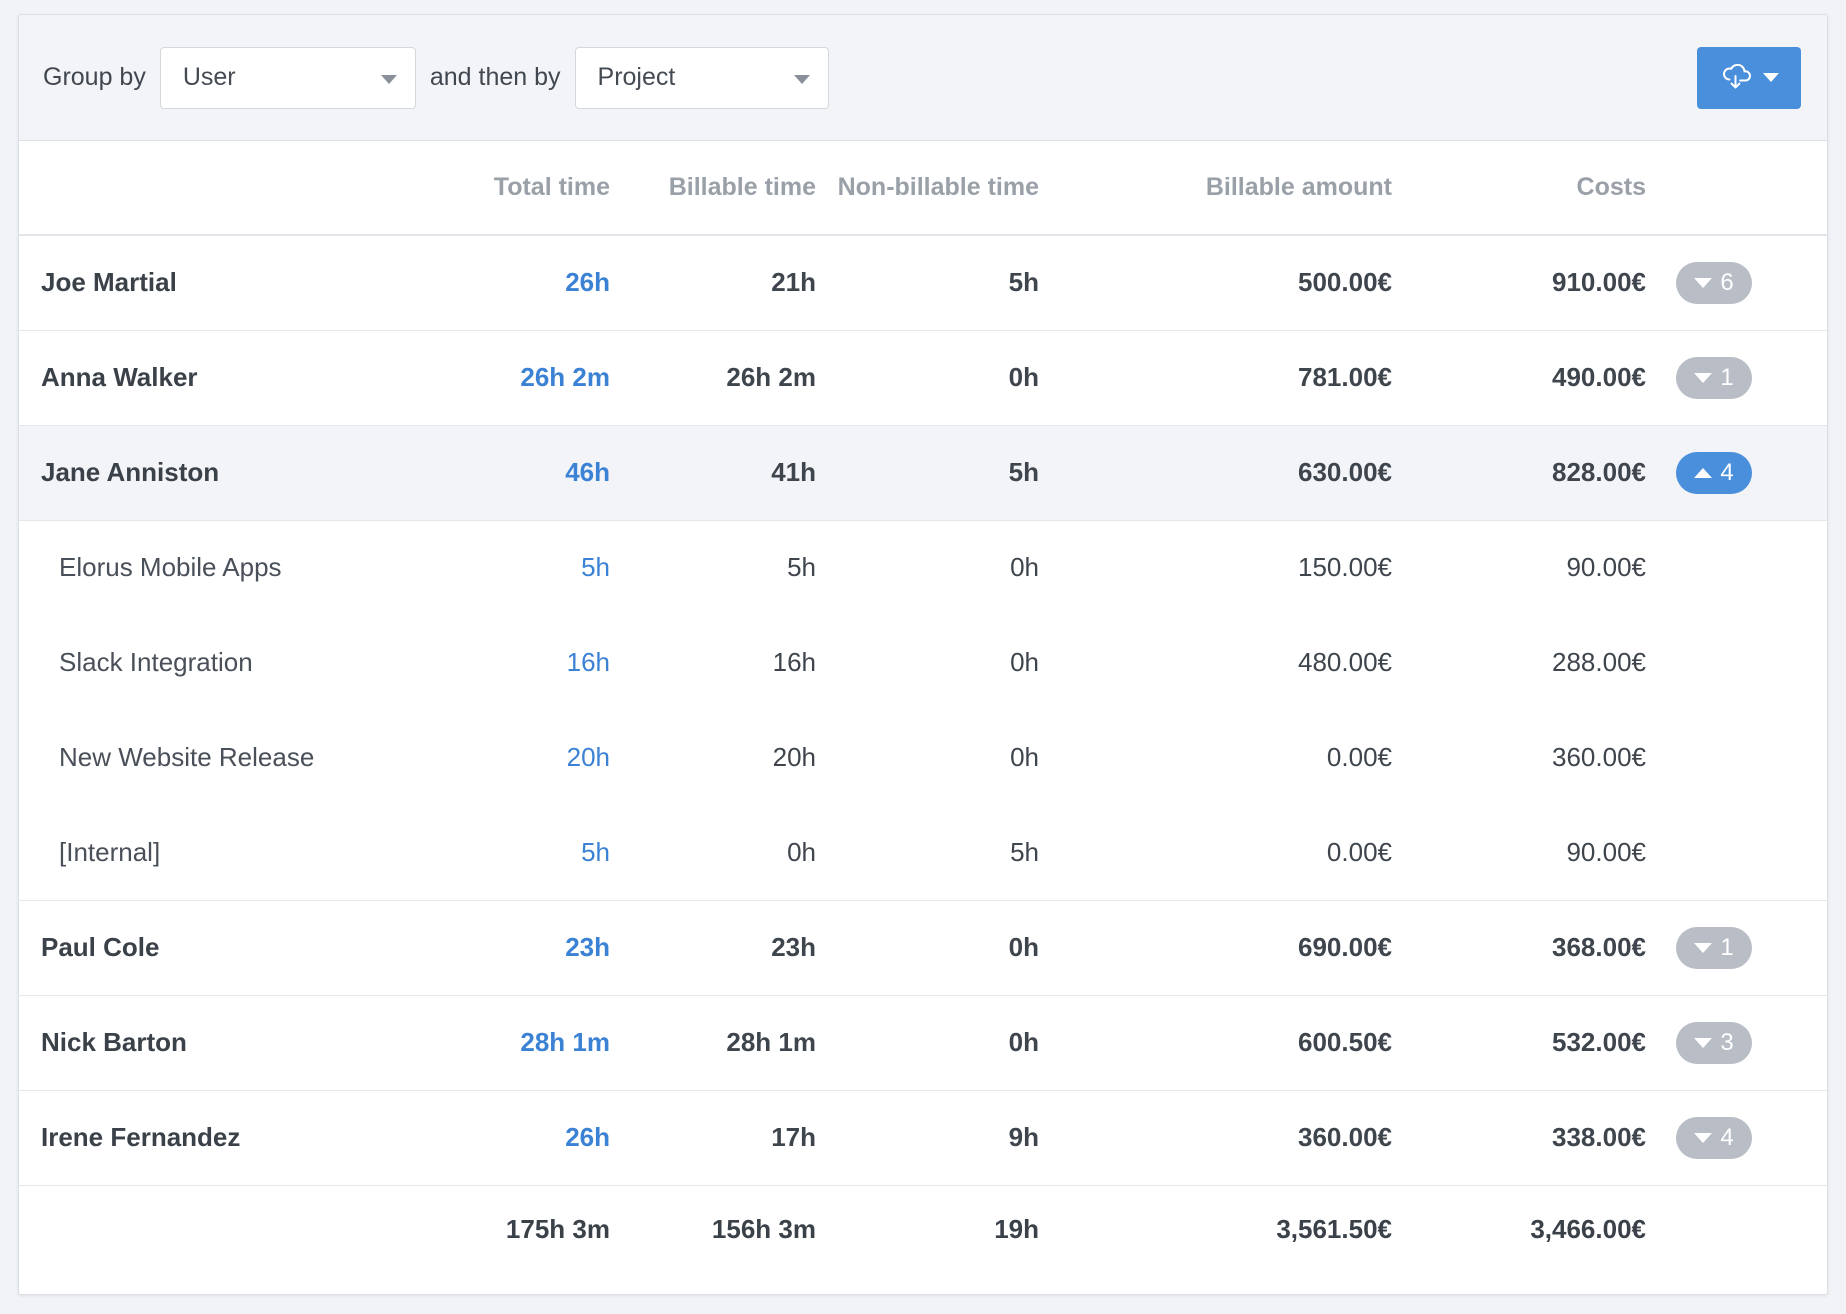 The width and height of the screenshot is (1846, 1314). I want to click on cloud-download-icon, so click(1736, 75).